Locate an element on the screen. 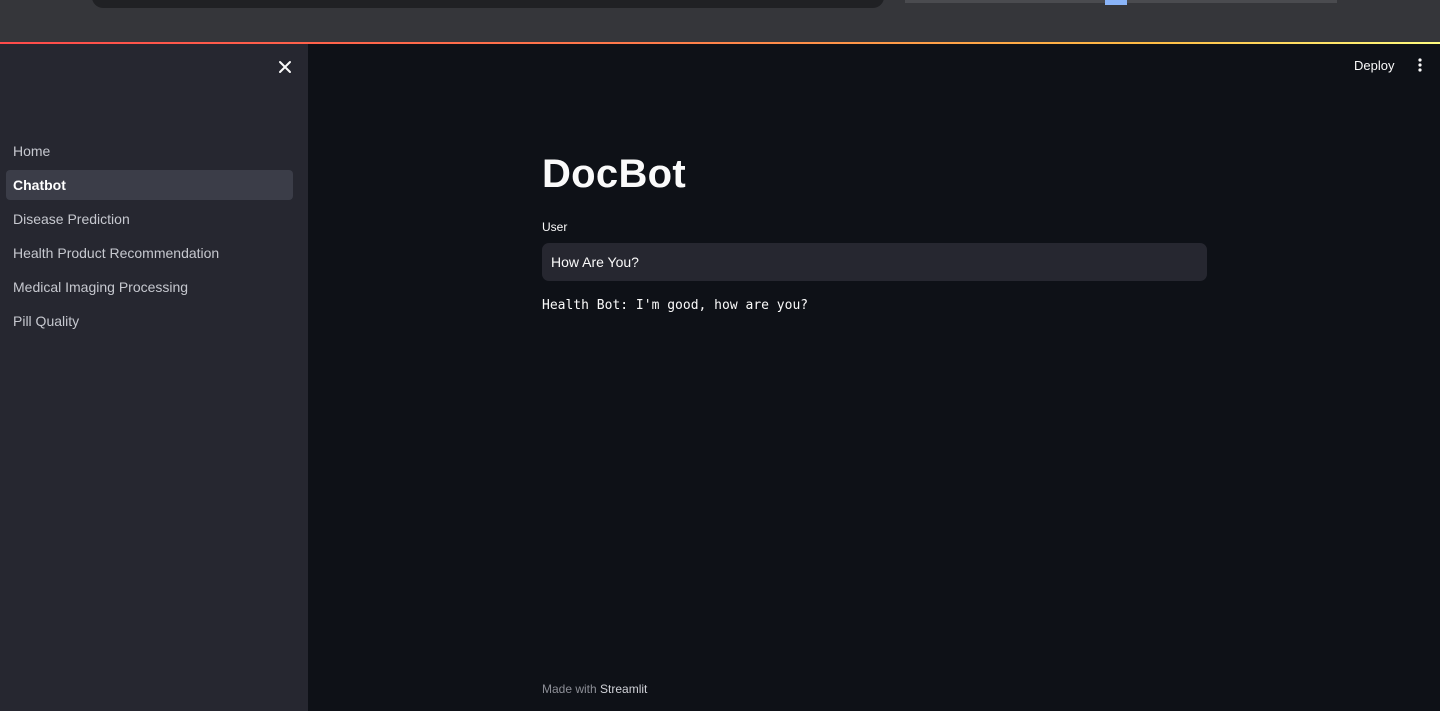 This screenshot has height=711, width=1440. footer: Made with Streamlit is located at coordinates (594, 689).